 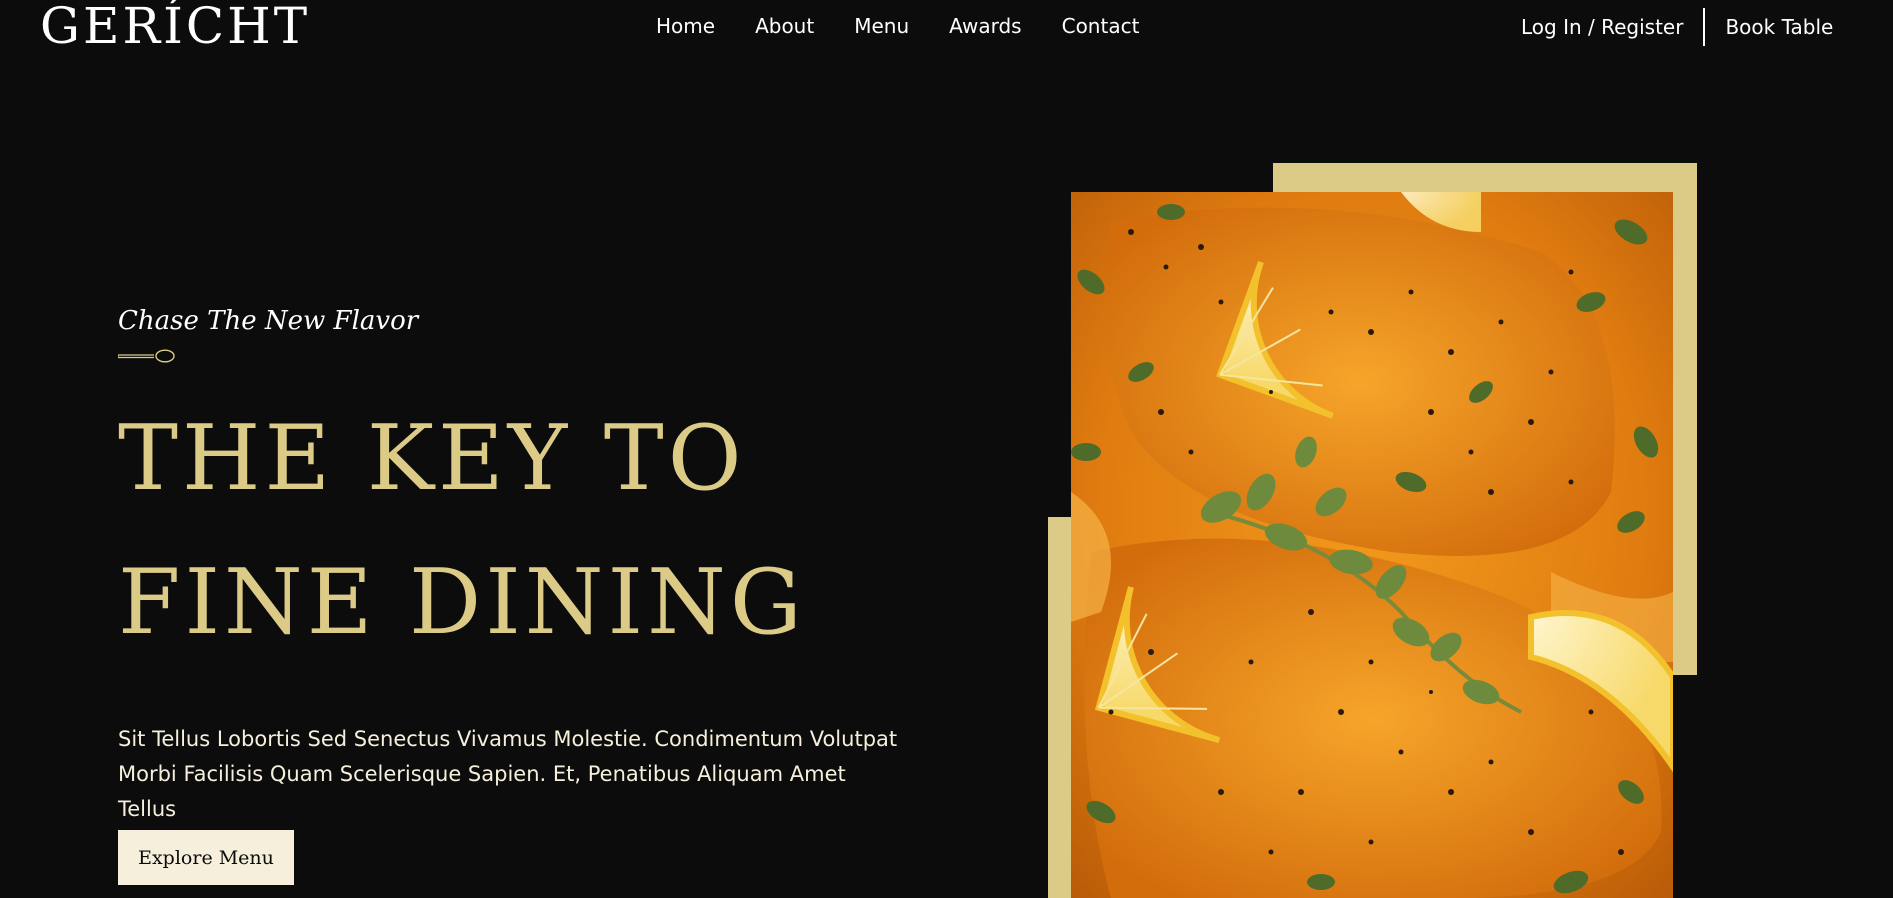 What do you see at coordinates (1704, 27) in the screenshot?
I see `nav-divider` at bounding box center [1704, 27].